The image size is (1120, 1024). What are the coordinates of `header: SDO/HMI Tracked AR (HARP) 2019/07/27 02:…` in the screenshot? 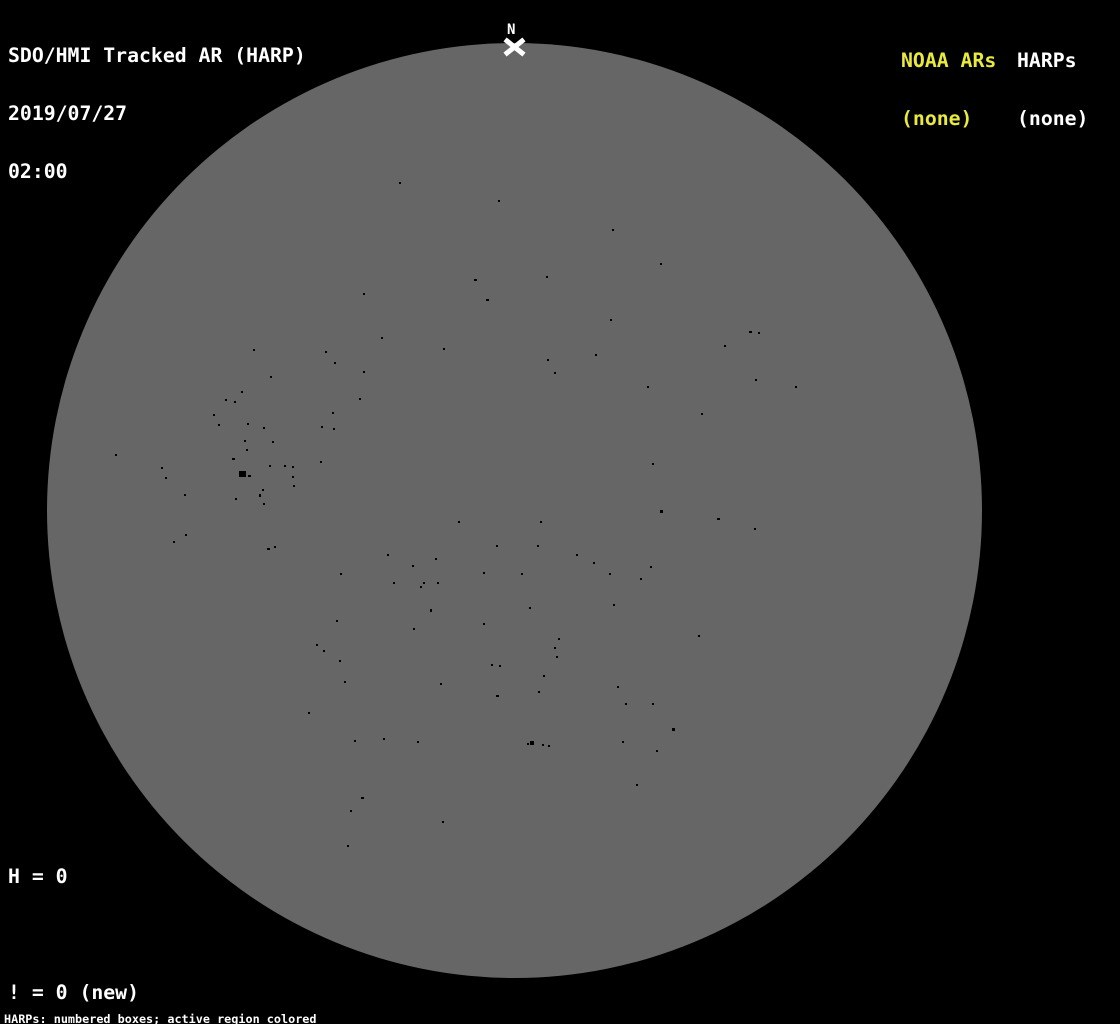 It's located at (157, 113).